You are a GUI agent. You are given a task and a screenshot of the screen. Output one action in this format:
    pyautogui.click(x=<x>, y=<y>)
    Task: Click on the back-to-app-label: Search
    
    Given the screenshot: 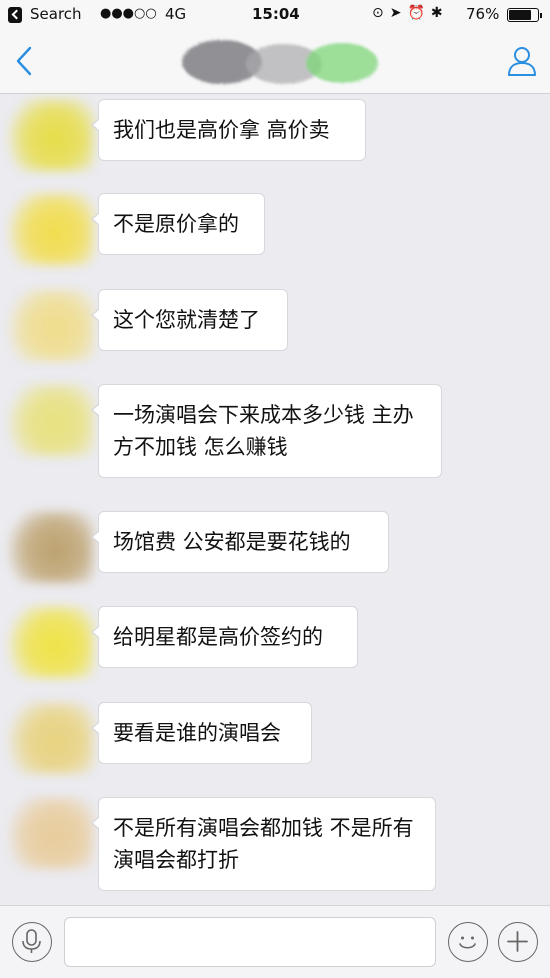 What is the action you would take?
    pyautogui.click(x=56, y=14)
    